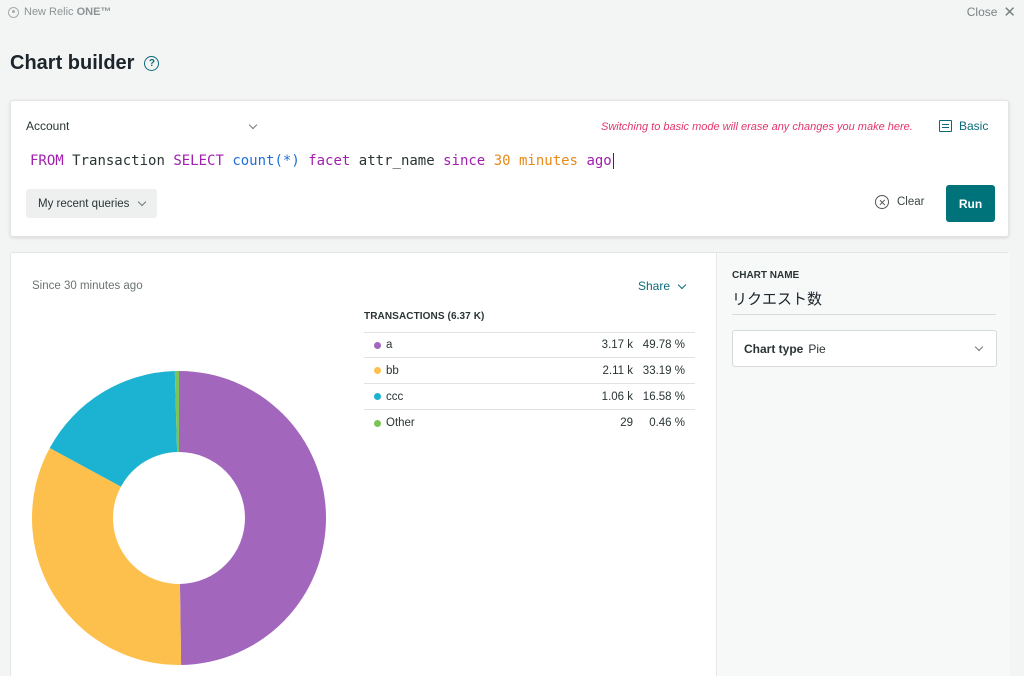 The image size is (1024, 676). Describe the element at coordinates (864, 314) in the screenshot. I see `chart-name-underline` at that location.